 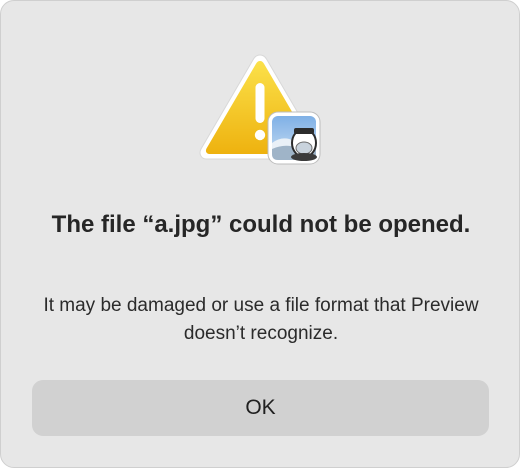 I want to click on warning-triangle-icon, so click(x=260, y=109).